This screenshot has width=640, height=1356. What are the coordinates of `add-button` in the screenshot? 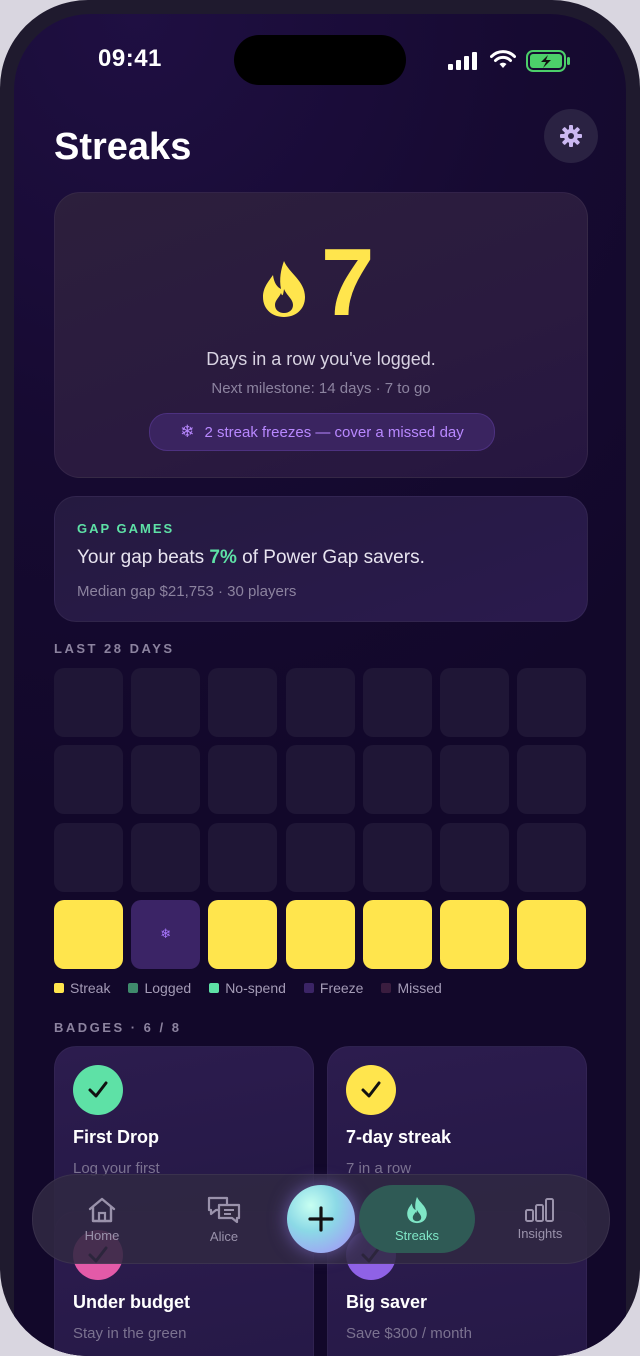 It's located at (321, 1219).